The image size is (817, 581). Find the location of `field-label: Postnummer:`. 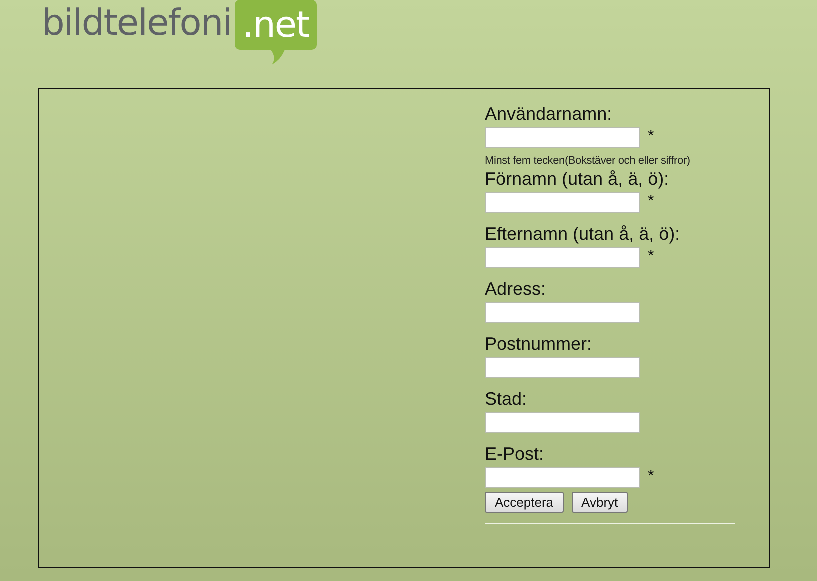

field-label: Postnummer: is located at coordinates (539, 344).